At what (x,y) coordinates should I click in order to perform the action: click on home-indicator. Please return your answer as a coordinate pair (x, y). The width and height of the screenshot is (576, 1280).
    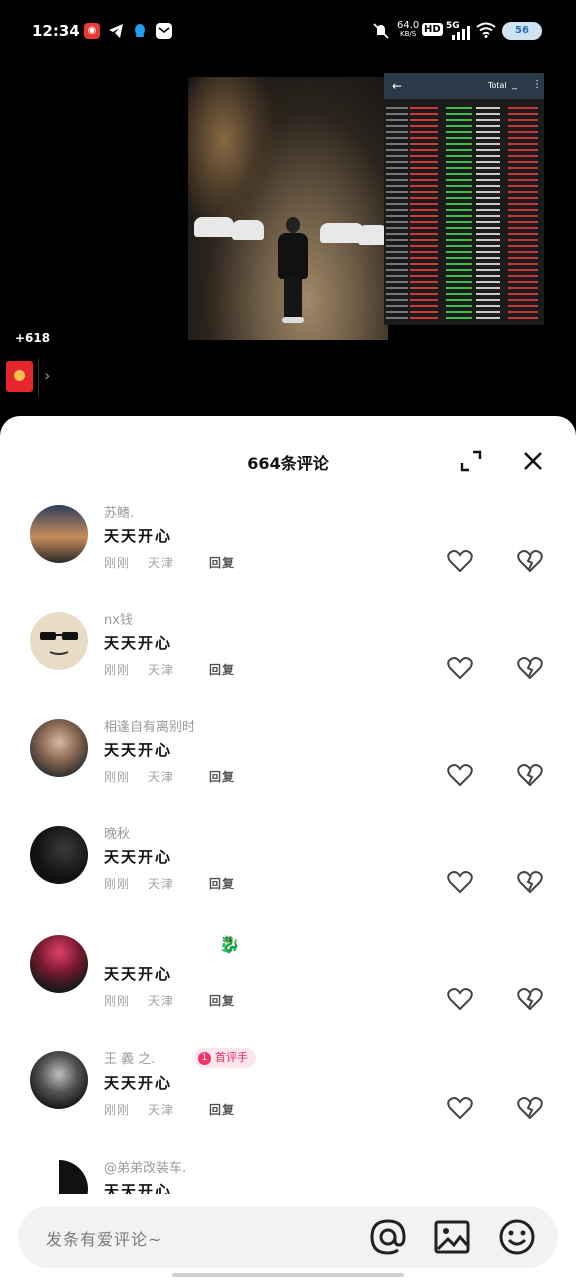
    Looking at the image, I should click on (288, 1275).